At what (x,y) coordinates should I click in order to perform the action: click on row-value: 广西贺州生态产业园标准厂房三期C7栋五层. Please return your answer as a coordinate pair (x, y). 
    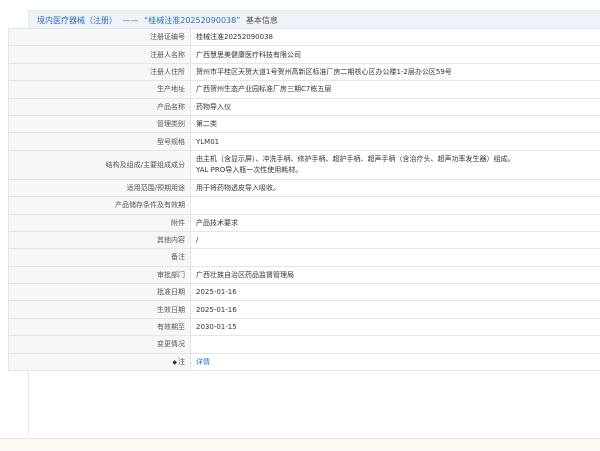
    Looking at the image, I should click on (395, 89).